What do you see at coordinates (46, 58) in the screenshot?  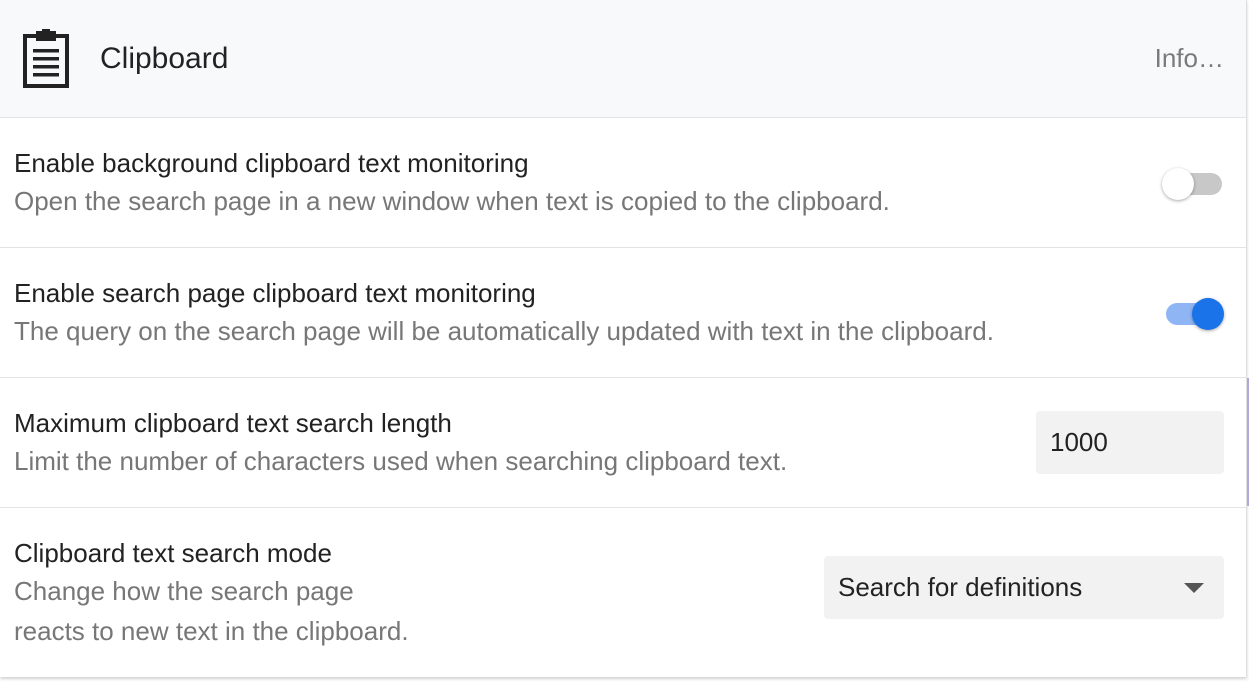 I see `clipboard-icon` at bounding box center [46, 58].